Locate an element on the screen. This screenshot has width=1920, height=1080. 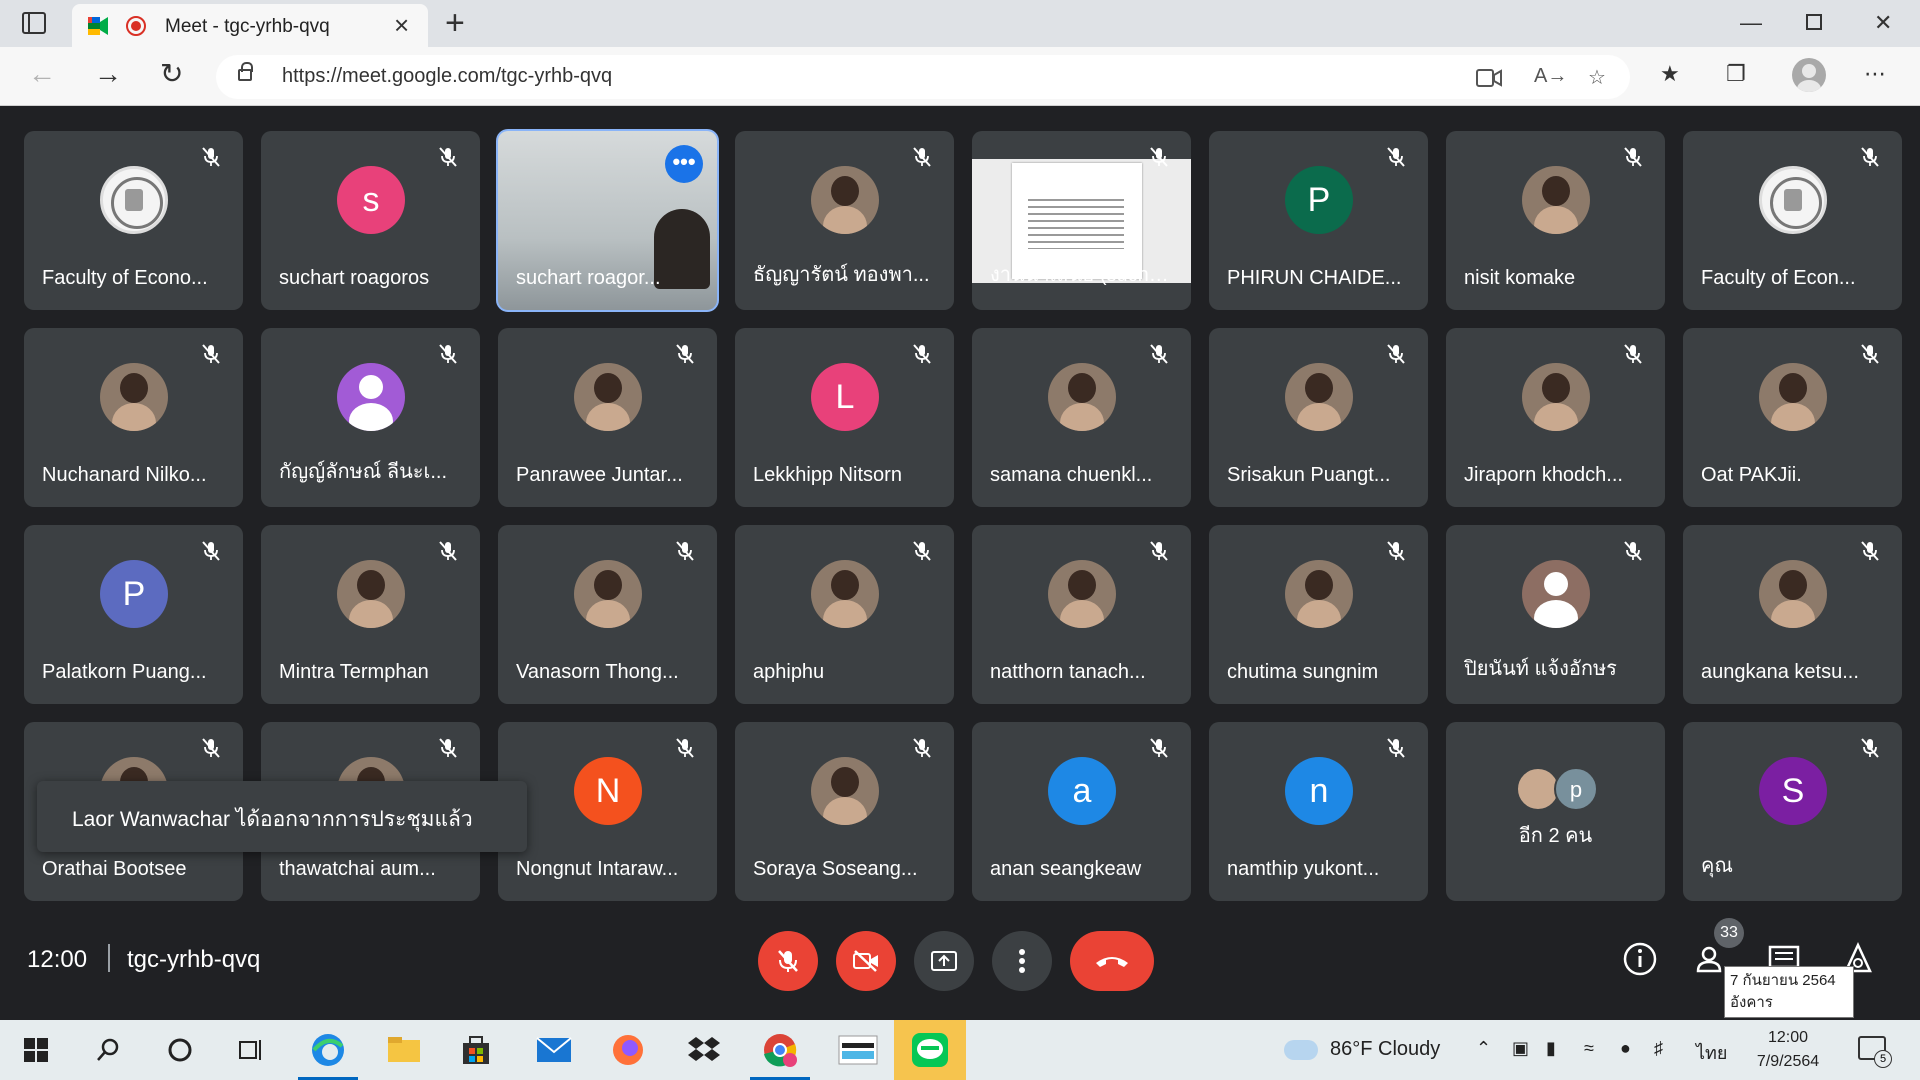
participant-tile: L Lekkhipp Nitsorn is located at coordinates (844, 417).